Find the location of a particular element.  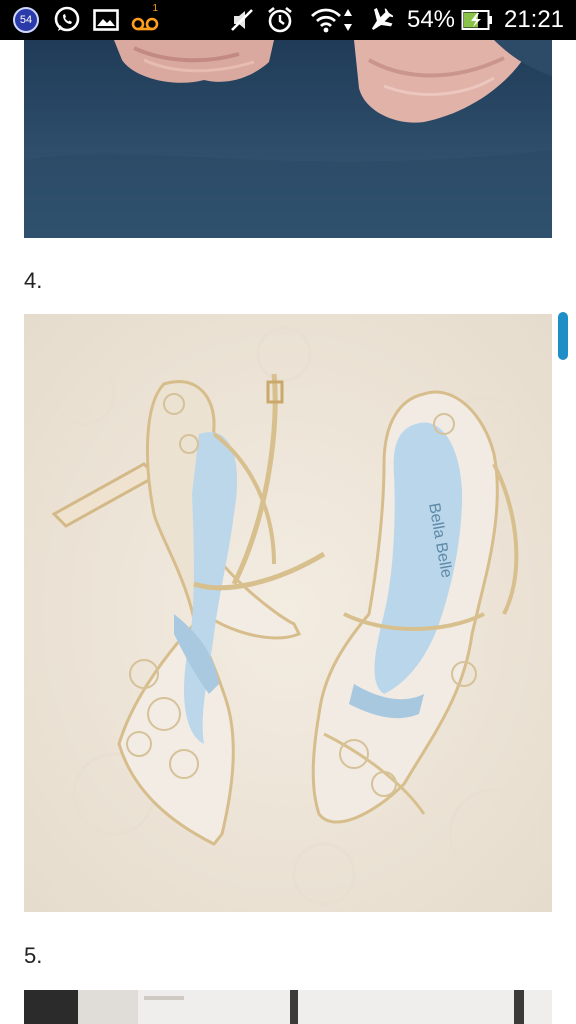

notification-count: 54 is located at coordinates (26, 20).